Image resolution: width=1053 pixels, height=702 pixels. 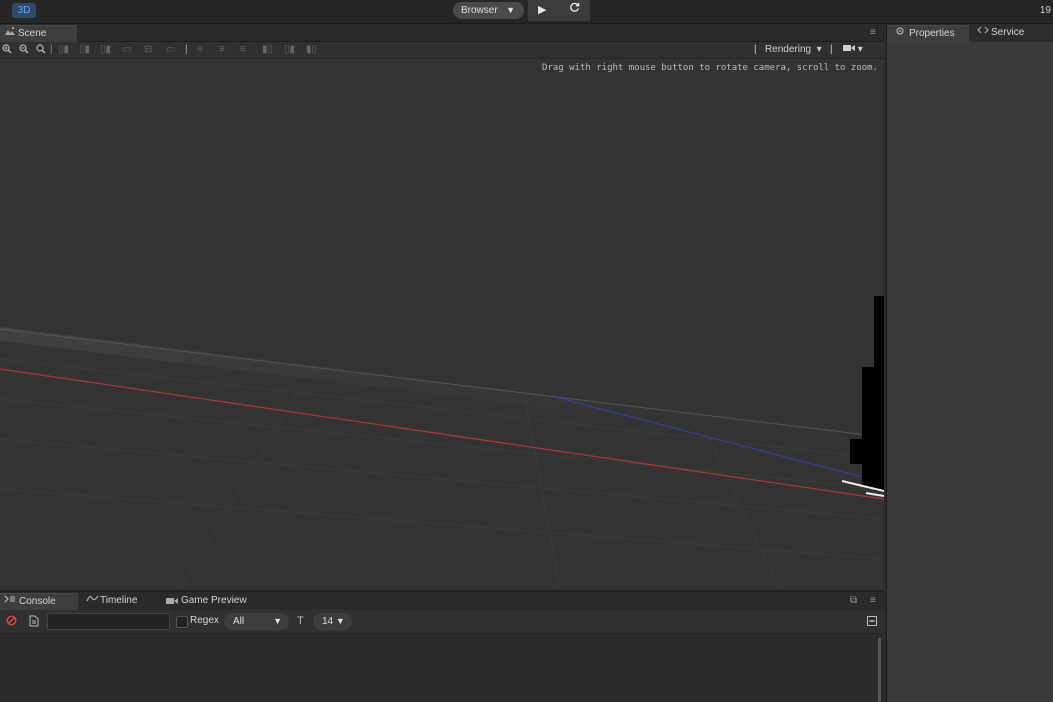 What do you see at coordinates (170, 49) in the screenshot?
I see `align-bottom-icon: ▭` at bounding box center [170, 49].